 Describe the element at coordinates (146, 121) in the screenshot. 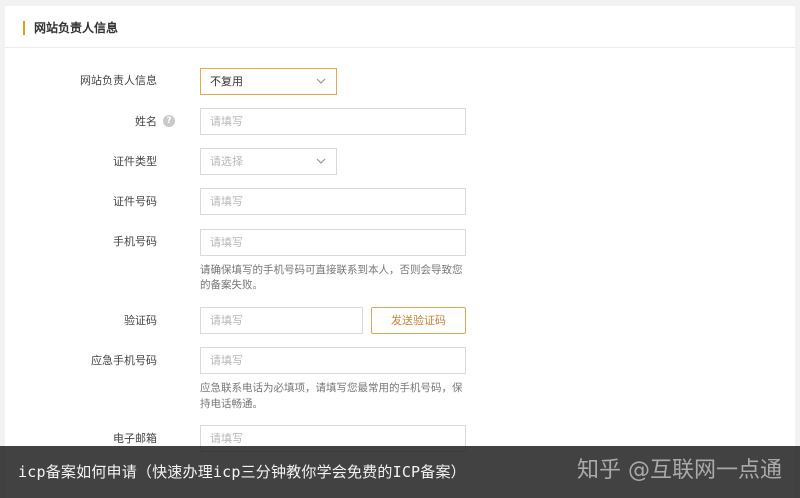

I see `name-label: 姓名` at that location.